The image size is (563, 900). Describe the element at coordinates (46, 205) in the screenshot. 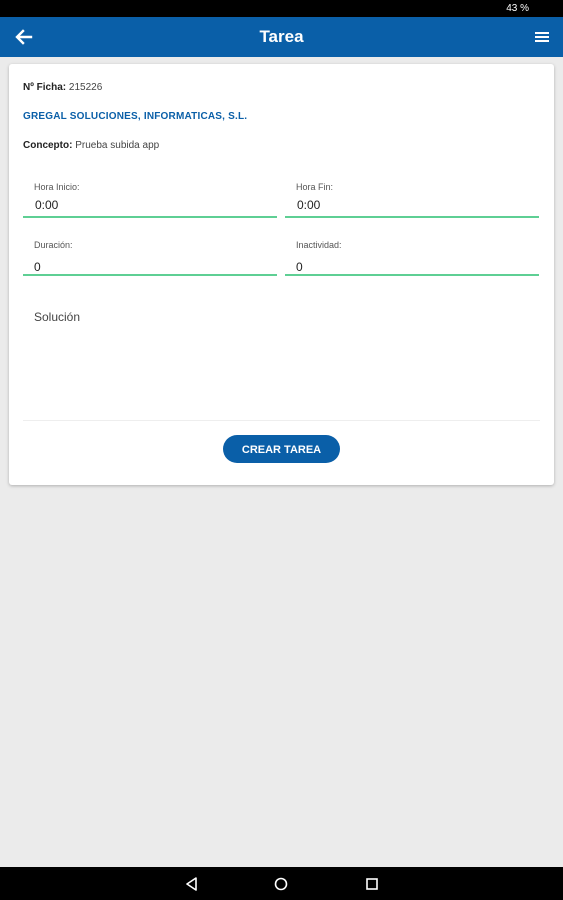

I see `hora-inicio-value: 0:00` at that location.